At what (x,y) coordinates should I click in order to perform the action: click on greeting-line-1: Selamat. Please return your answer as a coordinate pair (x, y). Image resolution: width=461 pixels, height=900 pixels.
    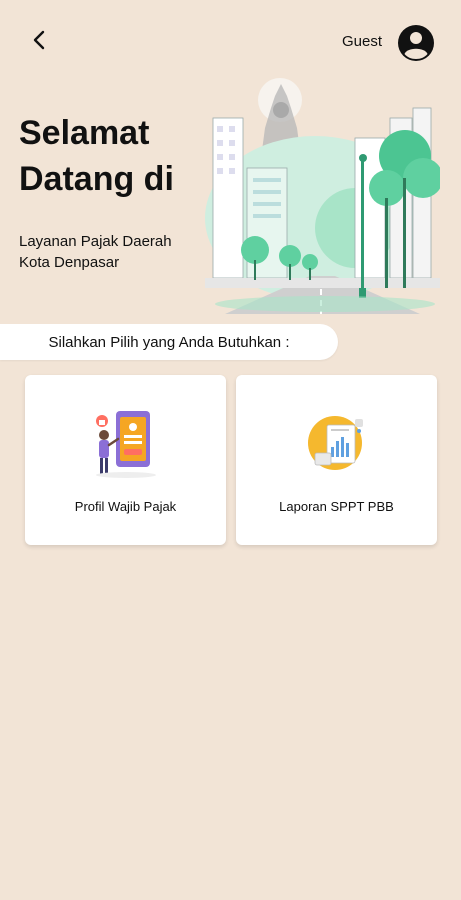
    Looking at the image, I should click on (84, 133).